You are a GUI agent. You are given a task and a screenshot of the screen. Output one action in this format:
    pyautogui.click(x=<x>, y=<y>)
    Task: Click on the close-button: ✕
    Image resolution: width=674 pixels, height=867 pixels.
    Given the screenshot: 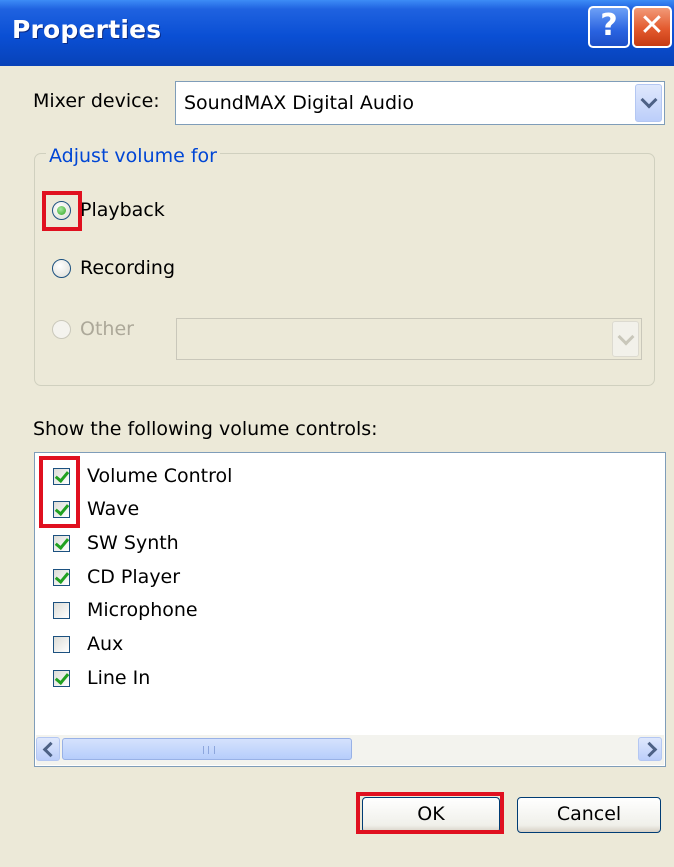 What is the action you would take?
    pyautogui.click(x=652, y=27)
    